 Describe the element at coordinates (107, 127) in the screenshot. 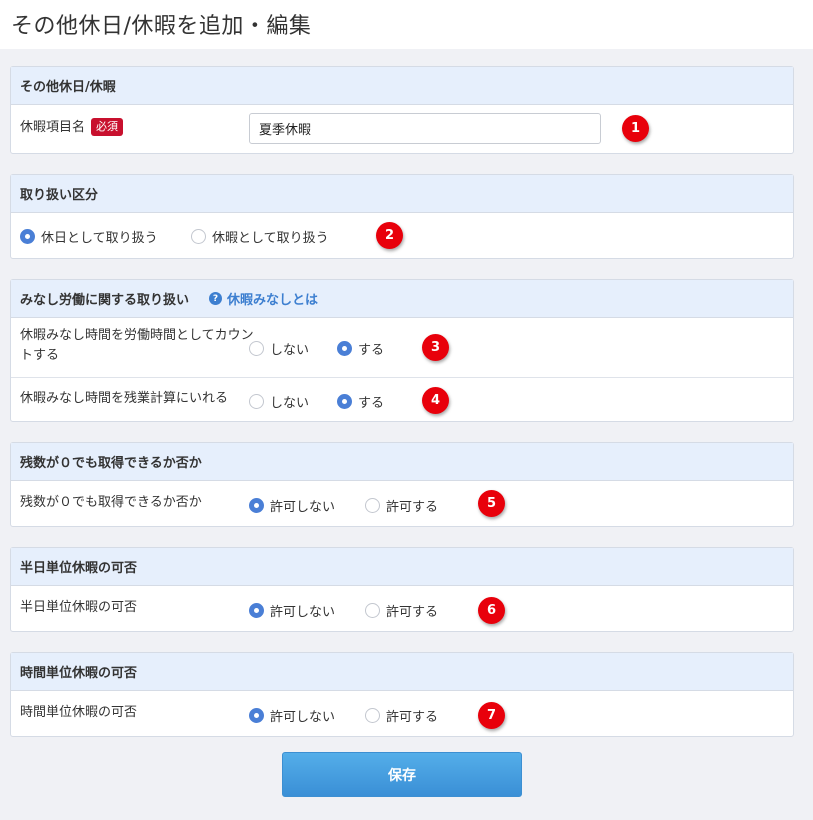

I see `required-badge: 必須` at that location.